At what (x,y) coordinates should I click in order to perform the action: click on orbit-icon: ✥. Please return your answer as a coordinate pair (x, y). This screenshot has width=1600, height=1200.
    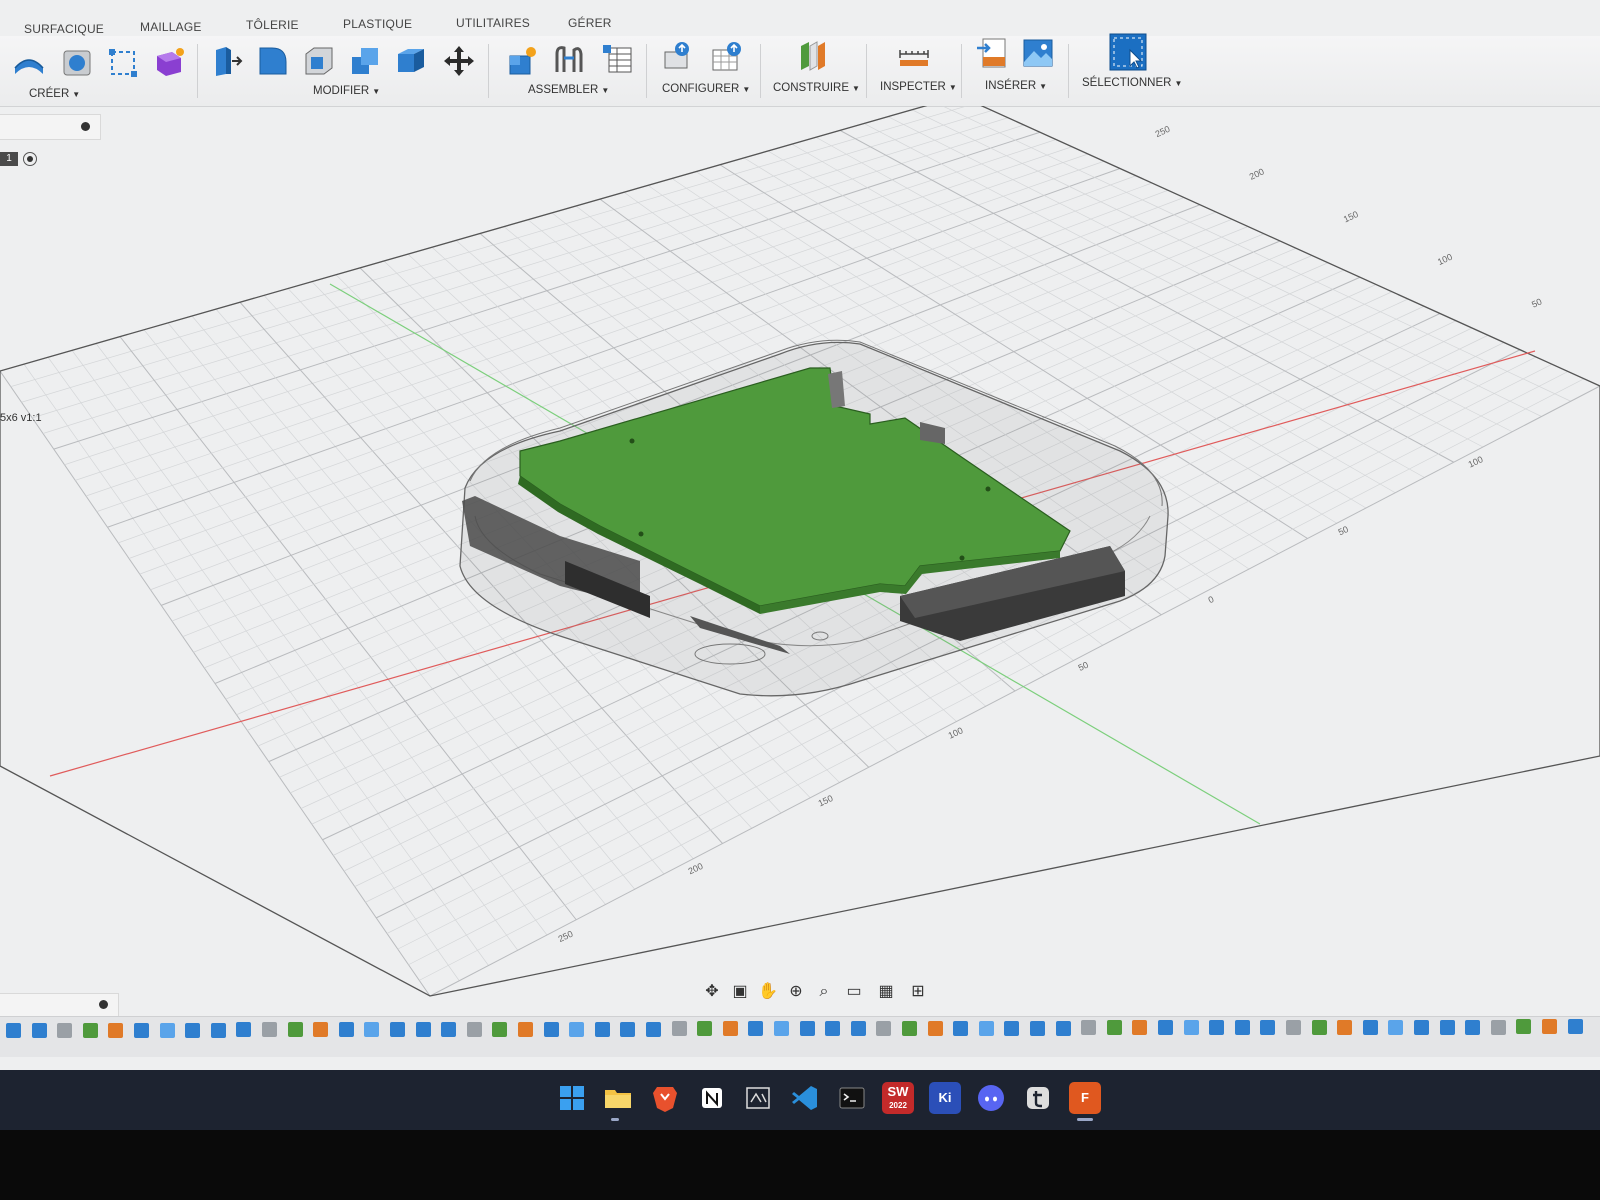
    Looking at the image, I should click on (712, 992).